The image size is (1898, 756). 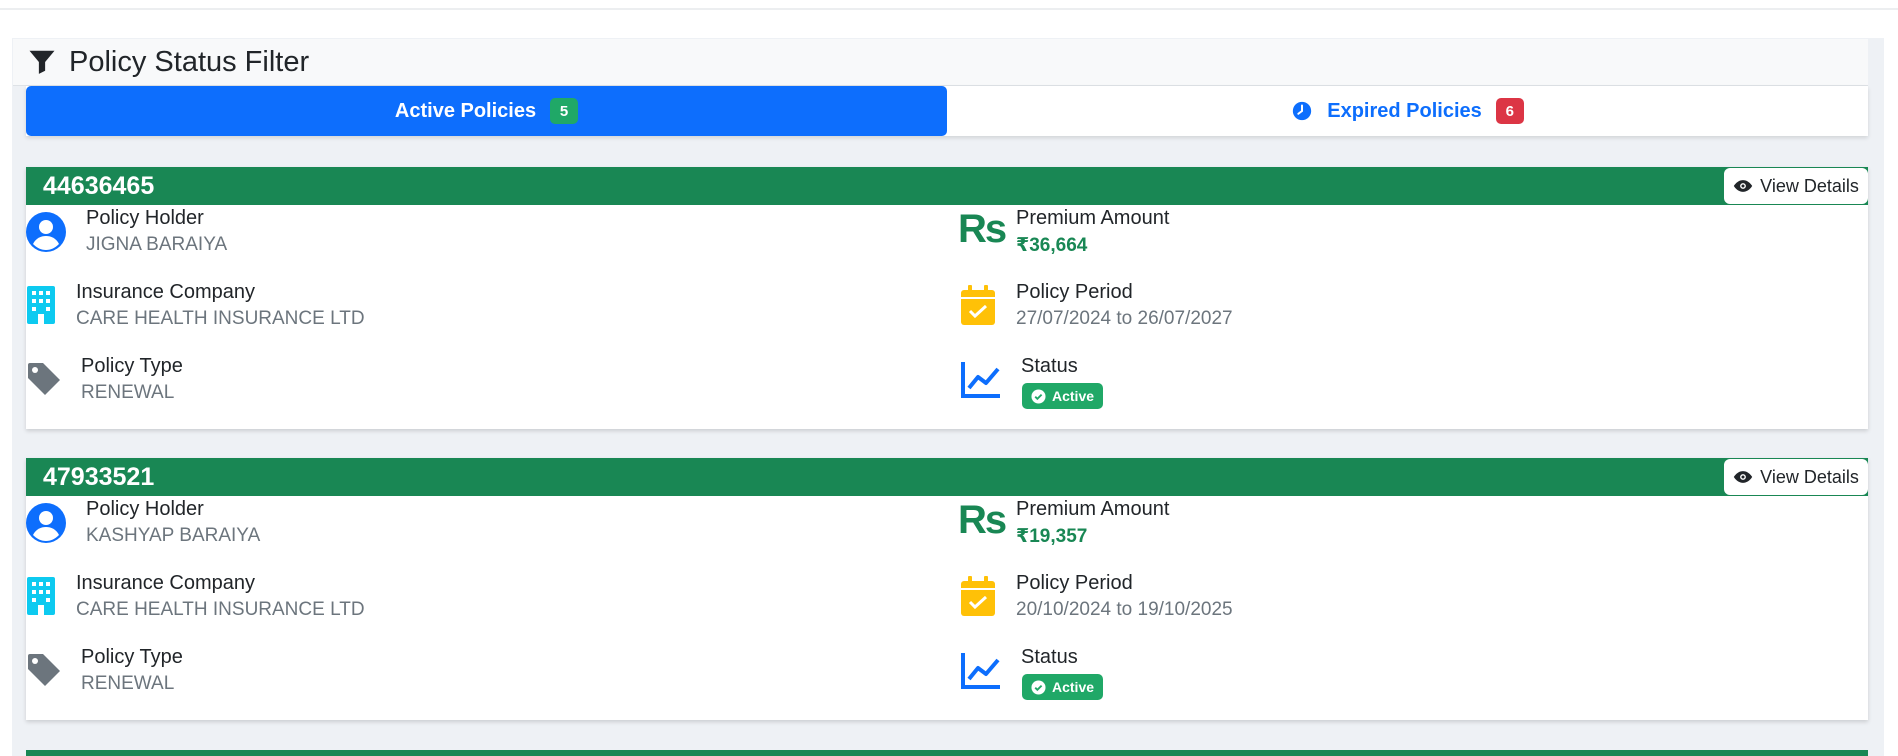 I want to click on card-header: 47933521 View Details, so click(x=947, y=477).